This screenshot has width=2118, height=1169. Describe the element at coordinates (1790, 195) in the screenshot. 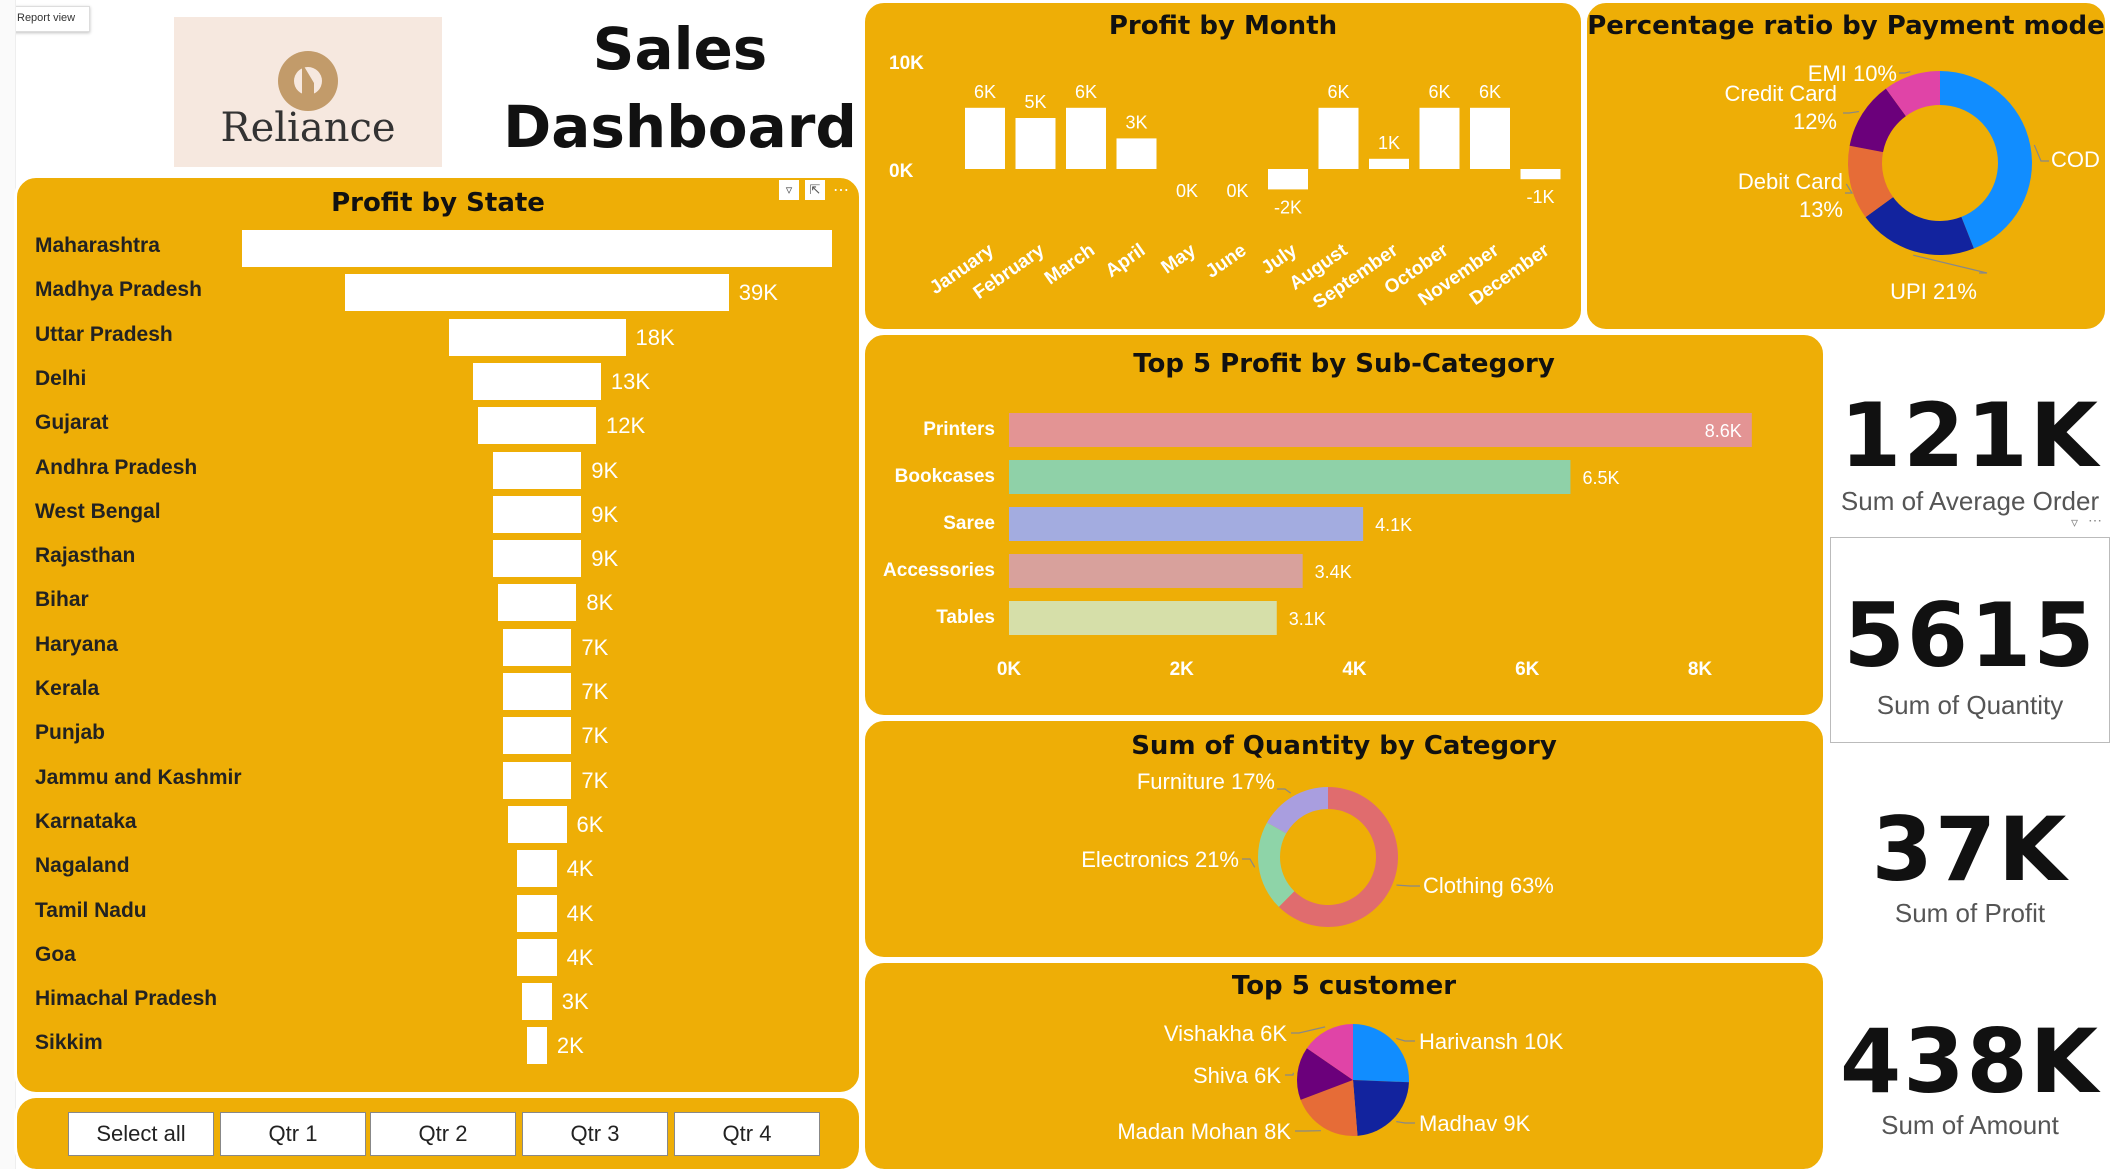

I see `payment-label-debit: Debit Card 13%` at that location.